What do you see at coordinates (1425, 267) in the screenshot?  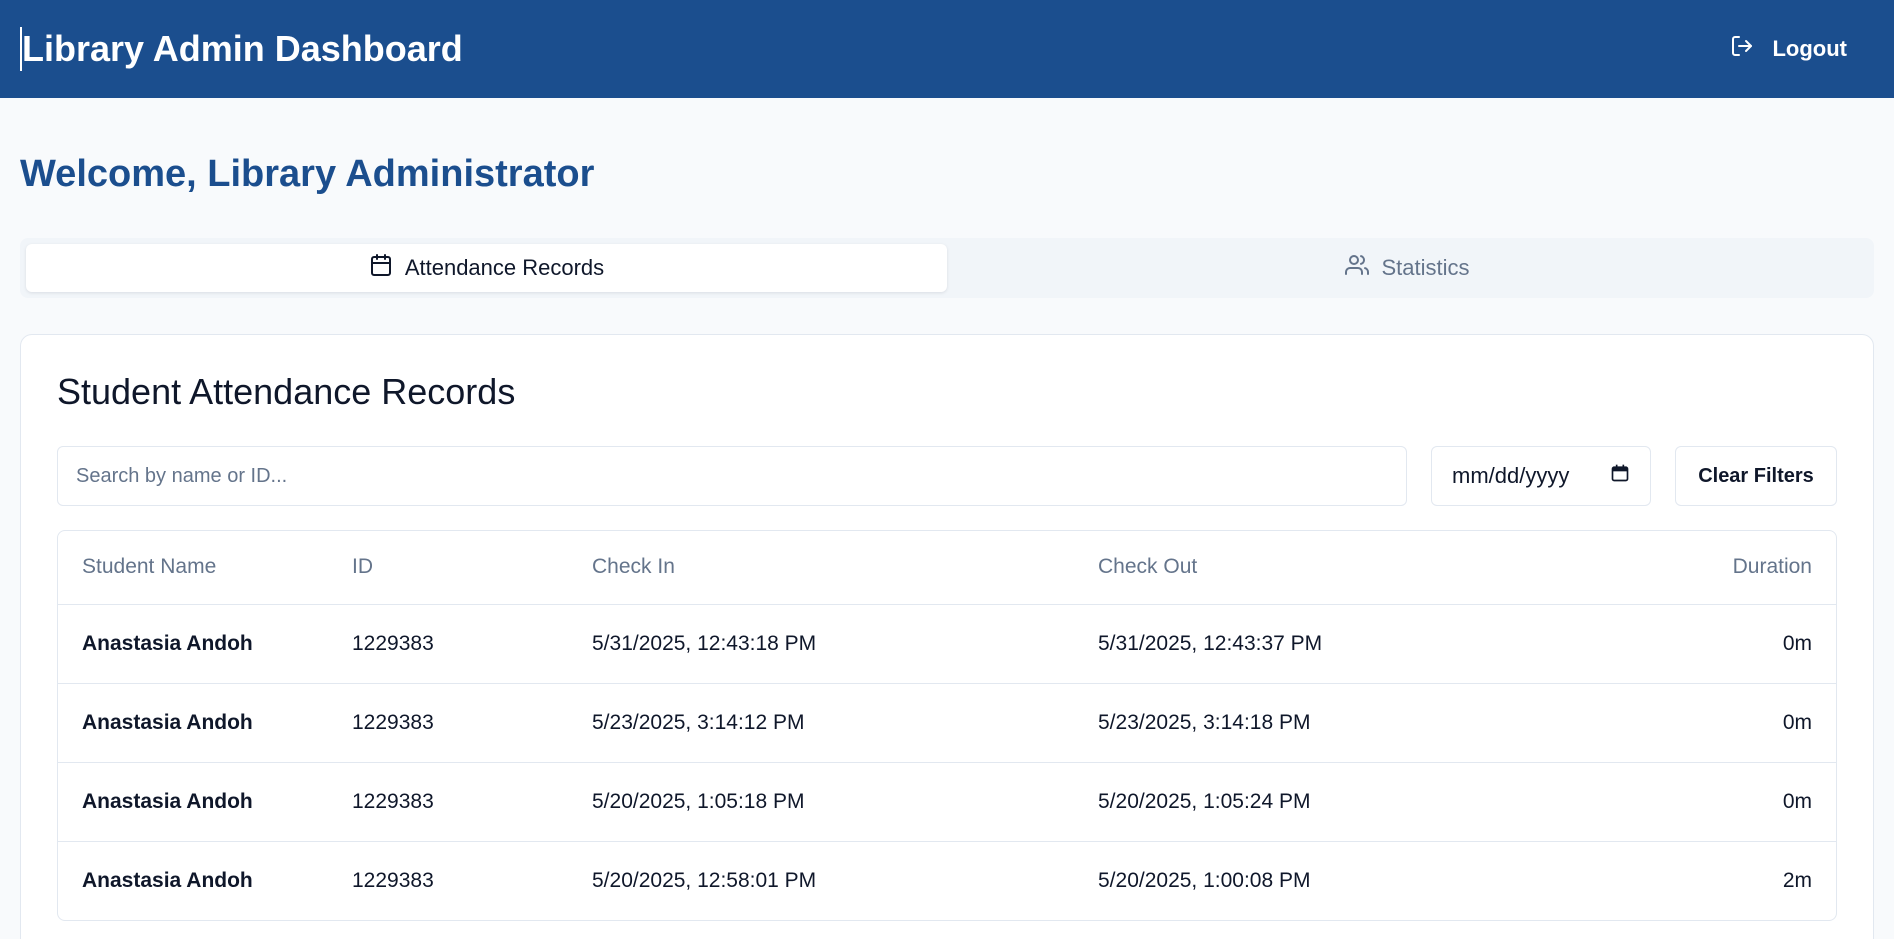 I see `tab-label: Statistics` at bounding box center [1425, 267].